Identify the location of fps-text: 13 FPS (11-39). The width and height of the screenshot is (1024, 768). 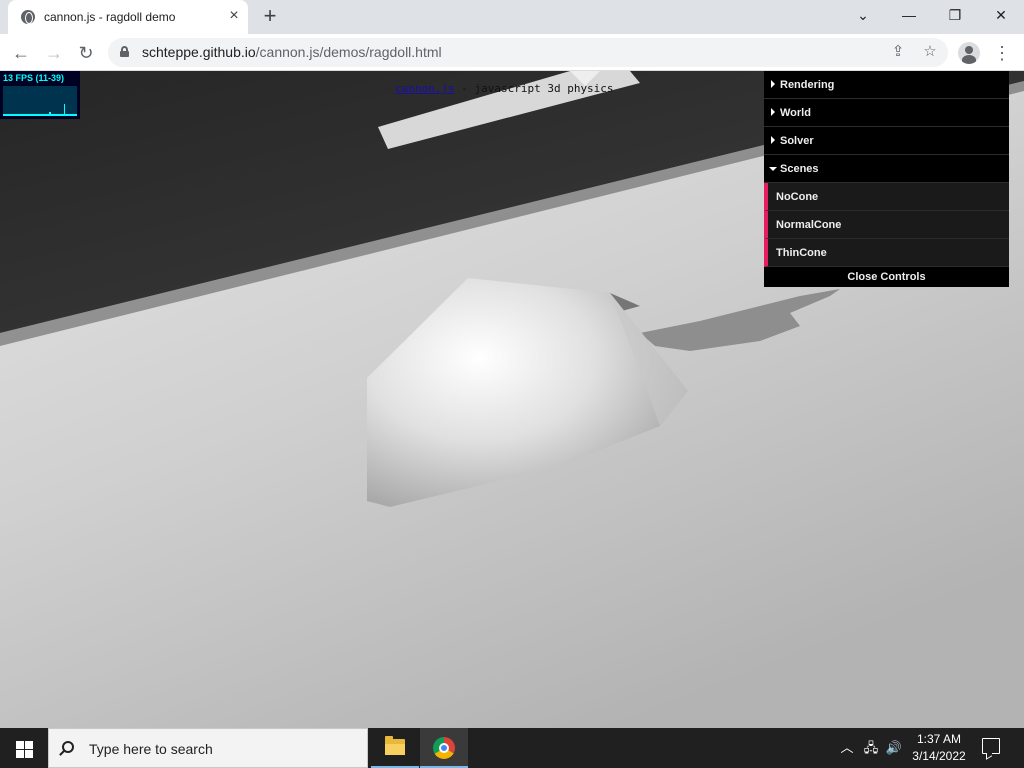
(34, 78).